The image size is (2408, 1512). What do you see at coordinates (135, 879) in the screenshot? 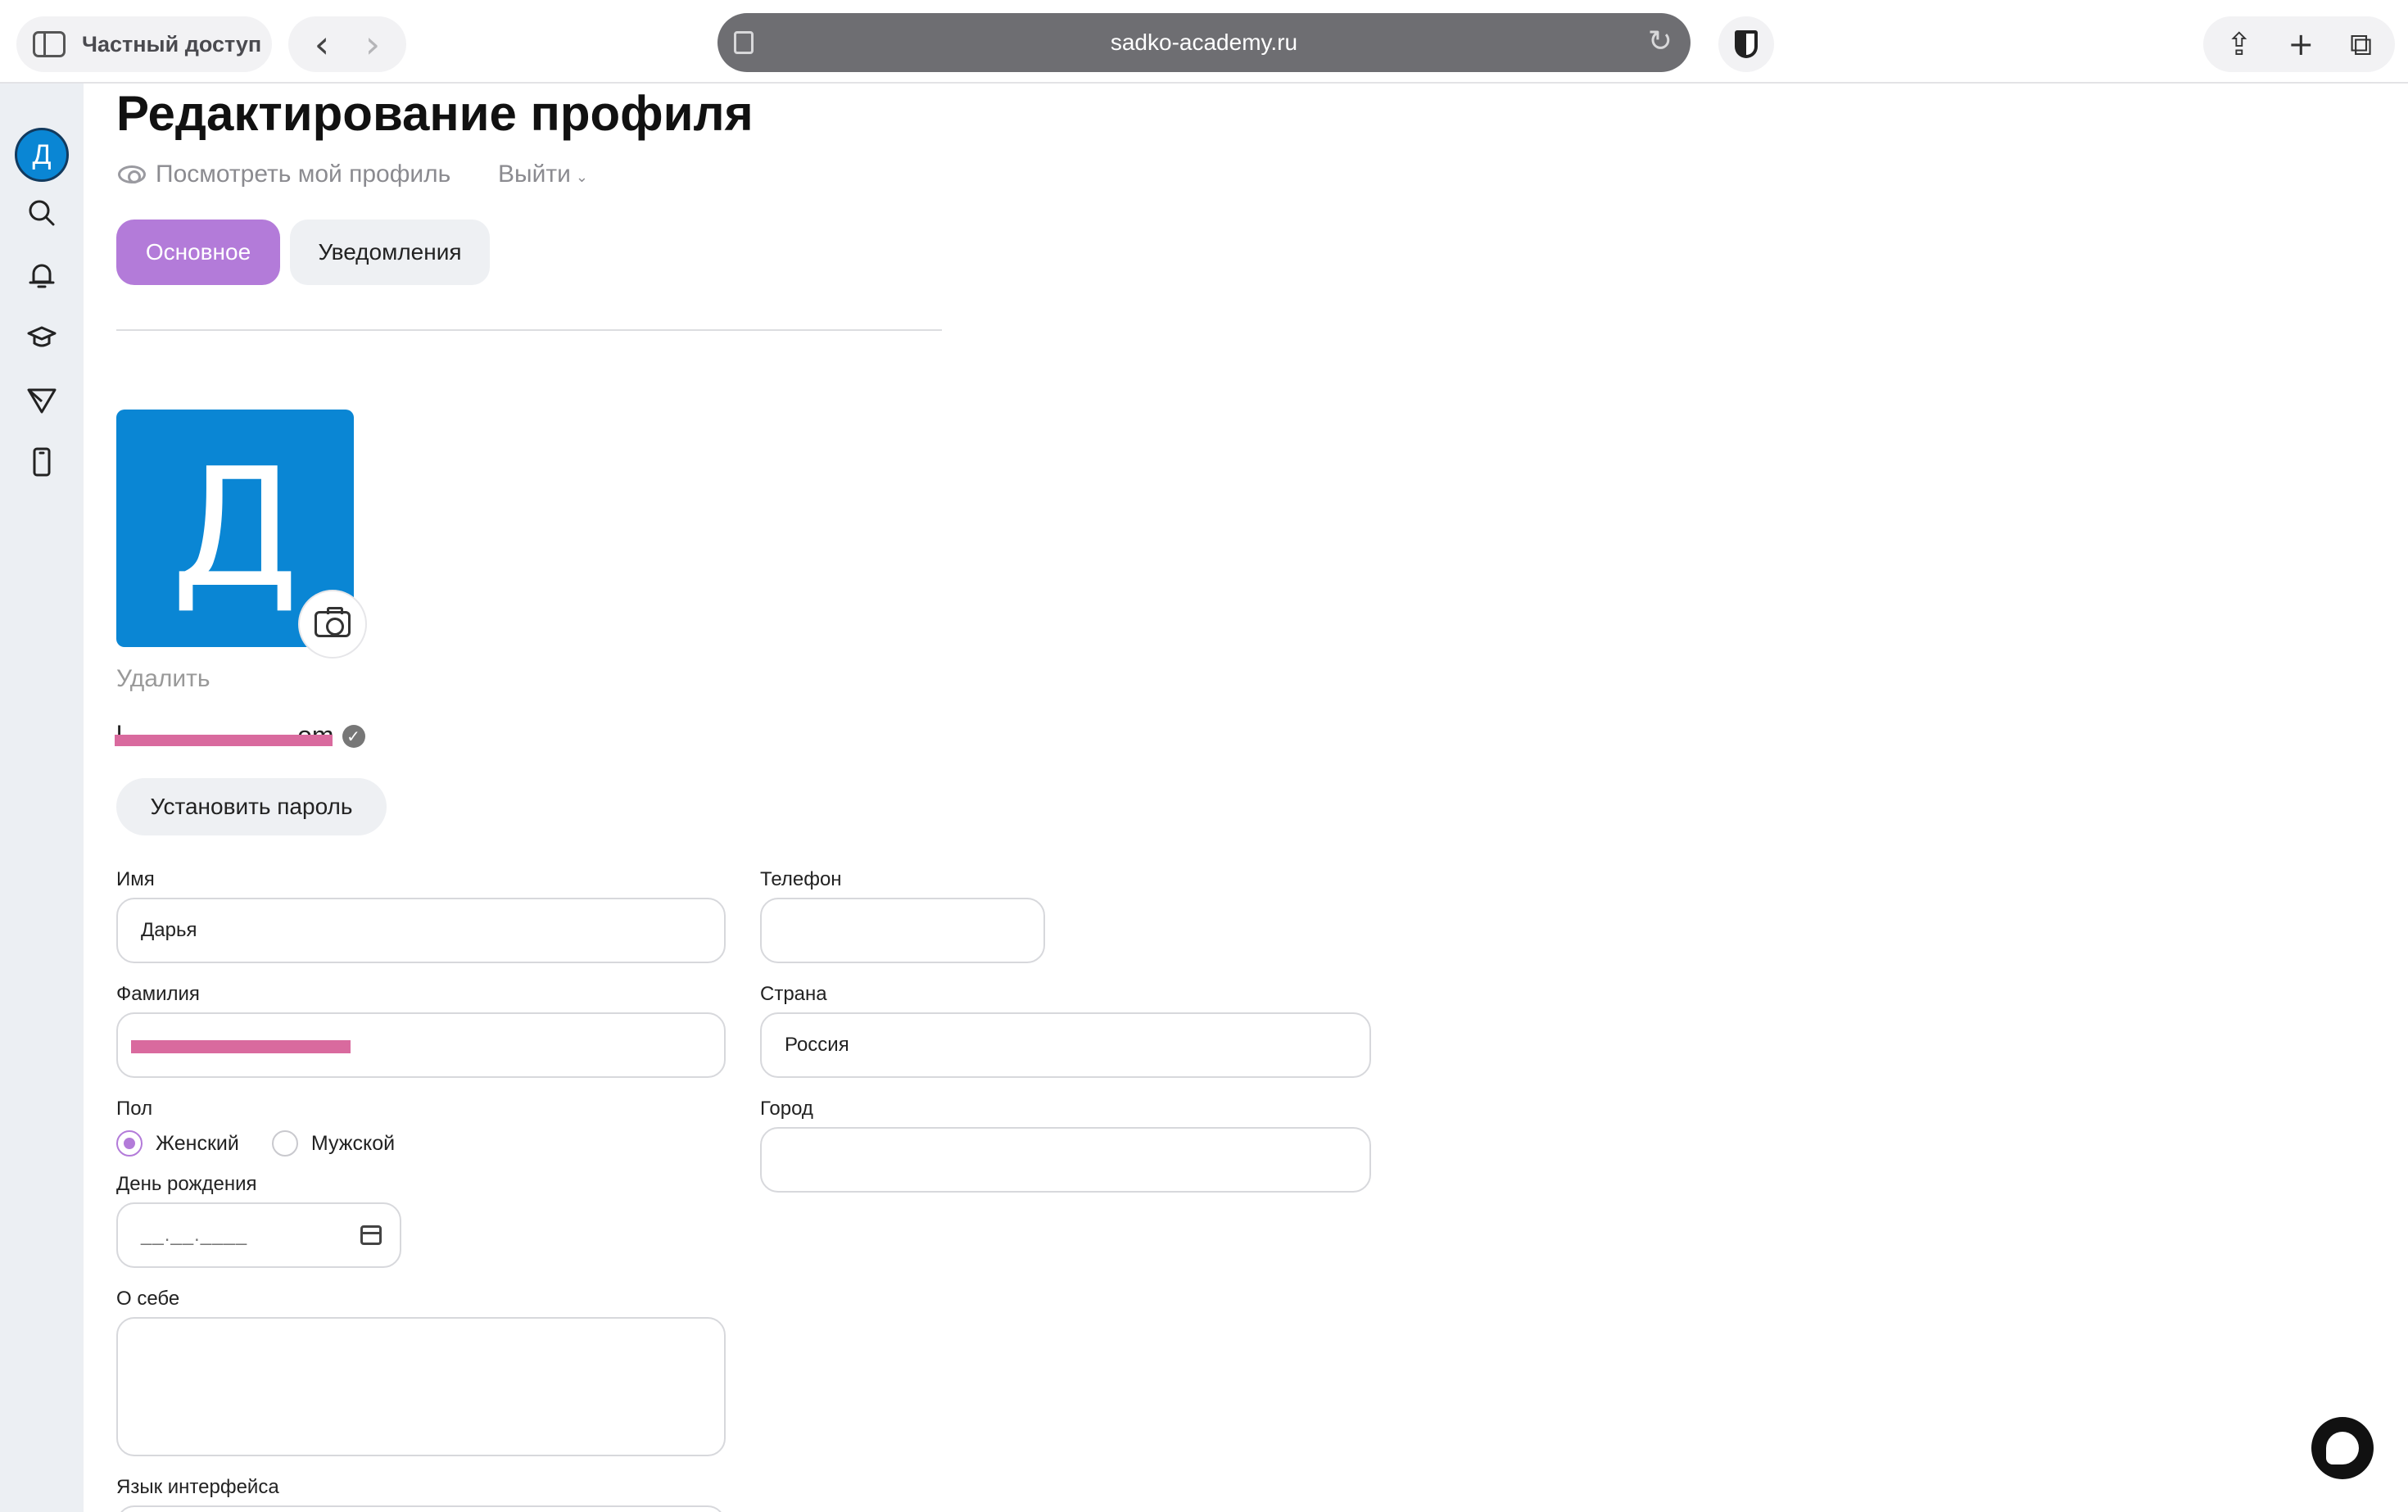
I see `first-name-label: Имя` at bounding box center [135, 879].